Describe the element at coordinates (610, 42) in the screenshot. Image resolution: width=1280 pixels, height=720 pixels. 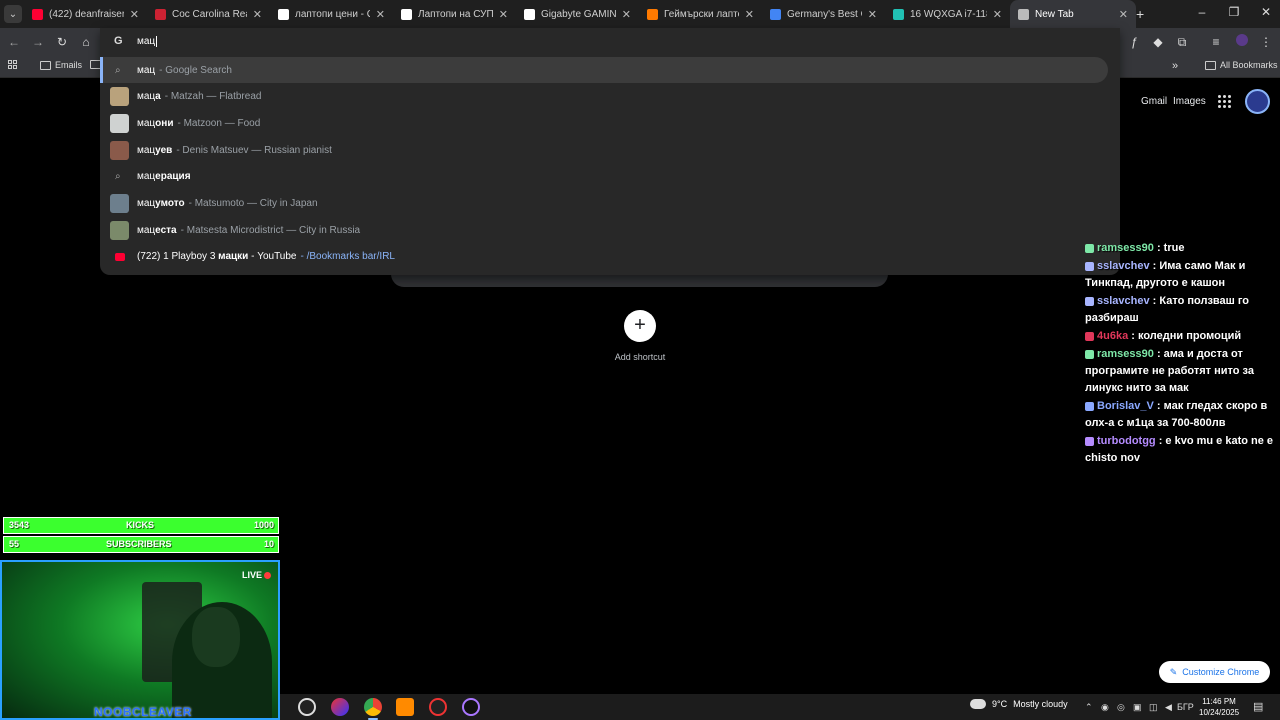
I see `omnibox: G мац` at that location.